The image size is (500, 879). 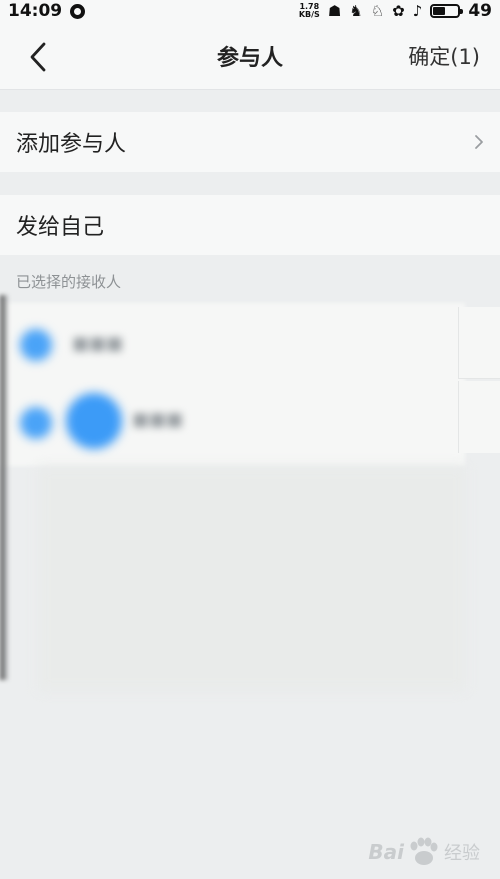 What do you see at coordinates (417, 11) in the screenshot?
I see `app-notification-icon: ♪` at bounding box center [417, 11].